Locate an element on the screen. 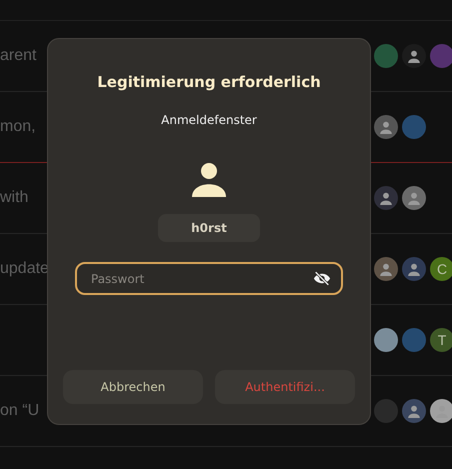  password-field: Passwort is located at coordinates (209, 278).